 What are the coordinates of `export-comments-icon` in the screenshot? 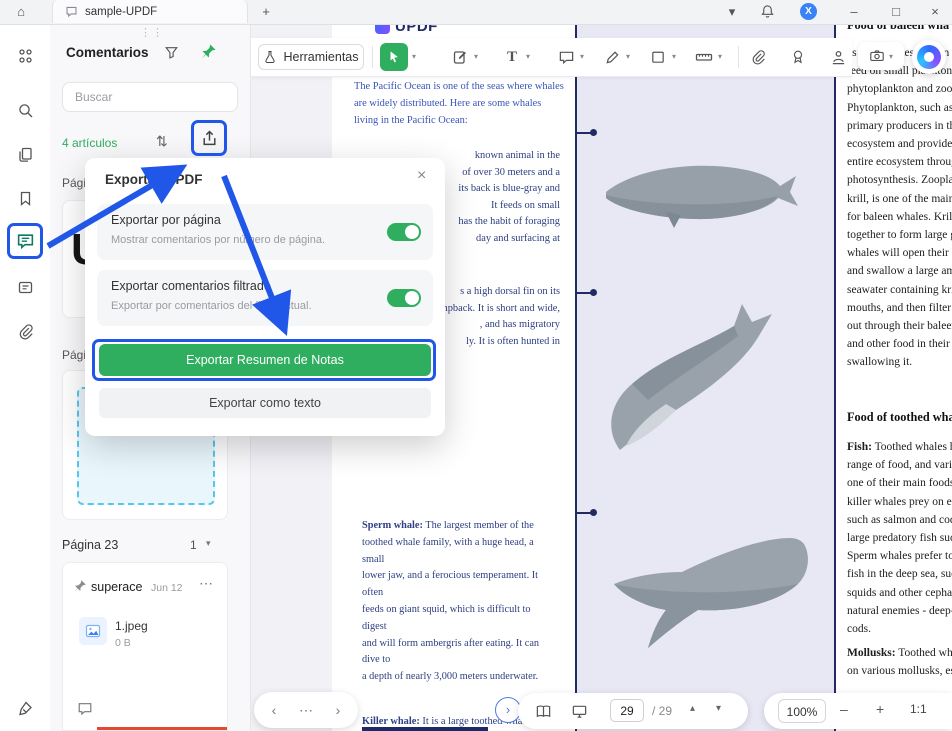 It's located at (209, 138).